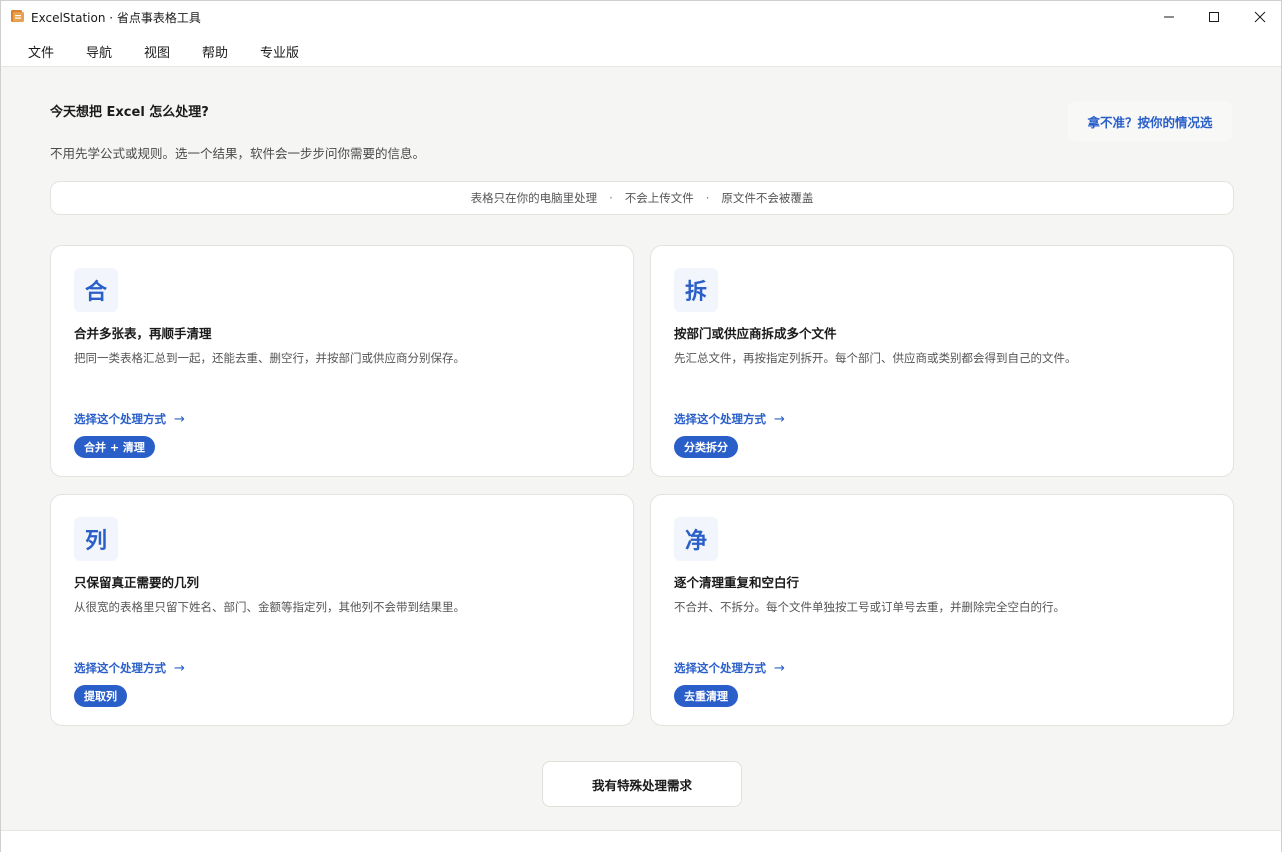 The width and height of the screenshot is (1282, 852). What do you see at coordinates (238, 153) in the screenshot?
I see `page-subtext: 不用先学公式或规则。选一个结果，软件会一步步问你需要的信息。` at bounding box center [238, 153].